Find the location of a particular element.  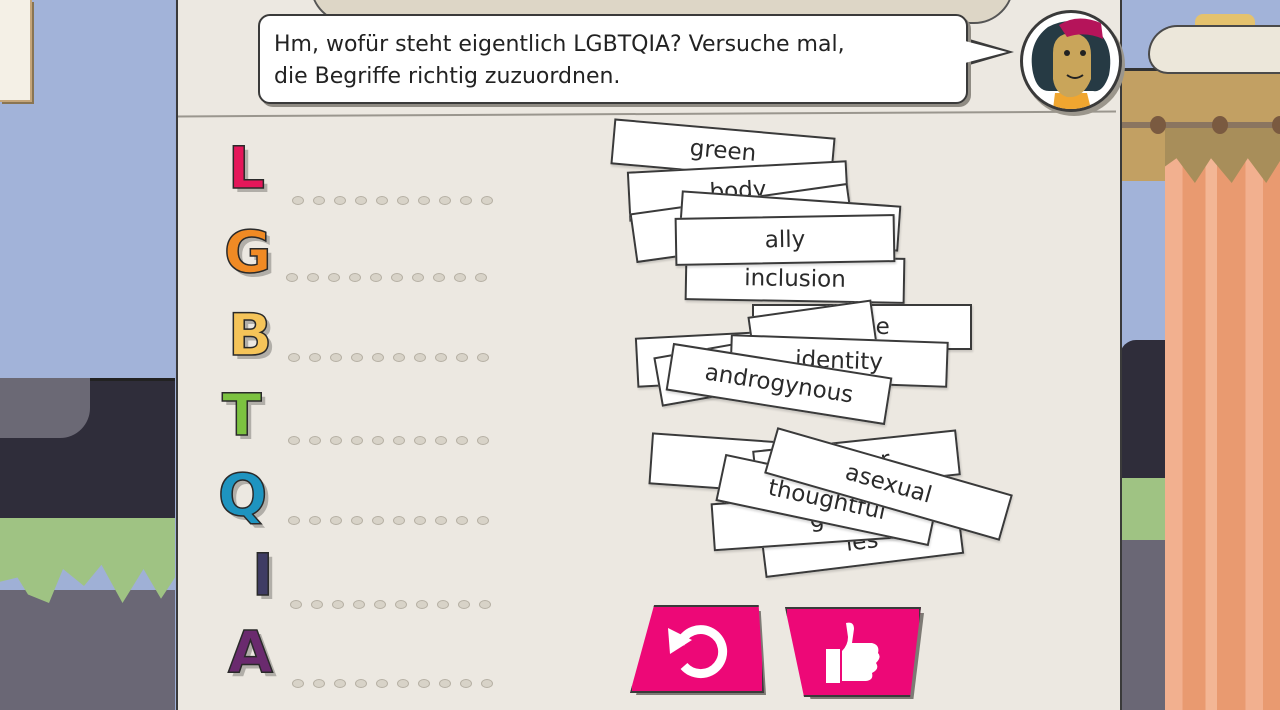

confirm-button is located at coordinates (853, 652).